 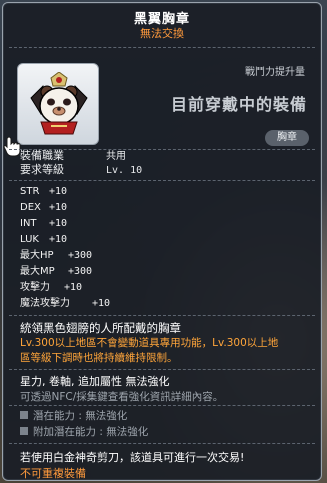 I want to click on stat-row: INT +10, so click(x=43, y=224).